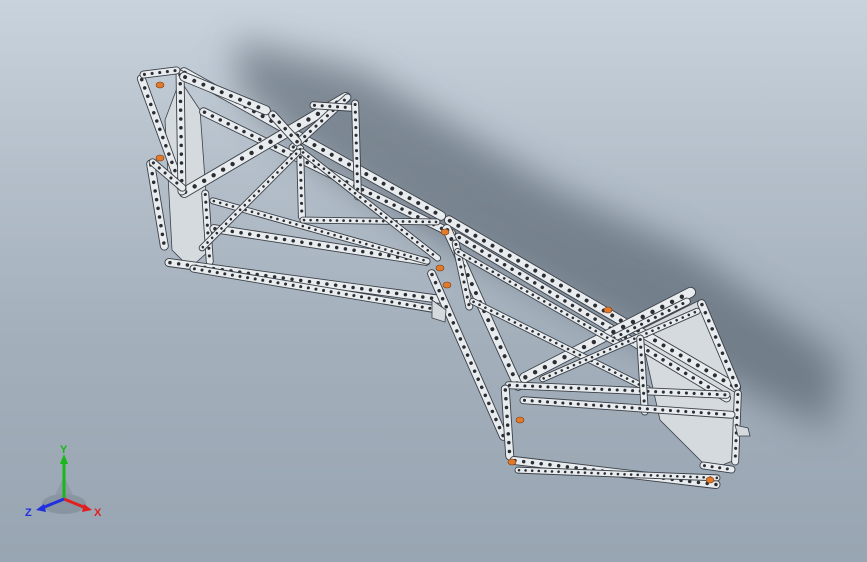 The image size is (867, 562). I want to click on left-top-strip, so click(160, 72).